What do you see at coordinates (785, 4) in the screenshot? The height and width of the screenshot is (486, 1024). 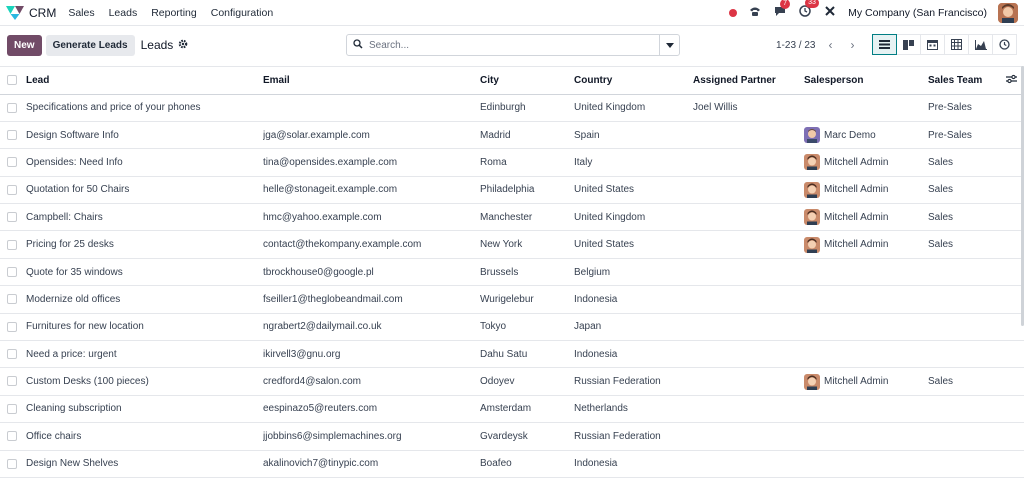 I see `messages-badge: 7` at bounding box center [785, 4].